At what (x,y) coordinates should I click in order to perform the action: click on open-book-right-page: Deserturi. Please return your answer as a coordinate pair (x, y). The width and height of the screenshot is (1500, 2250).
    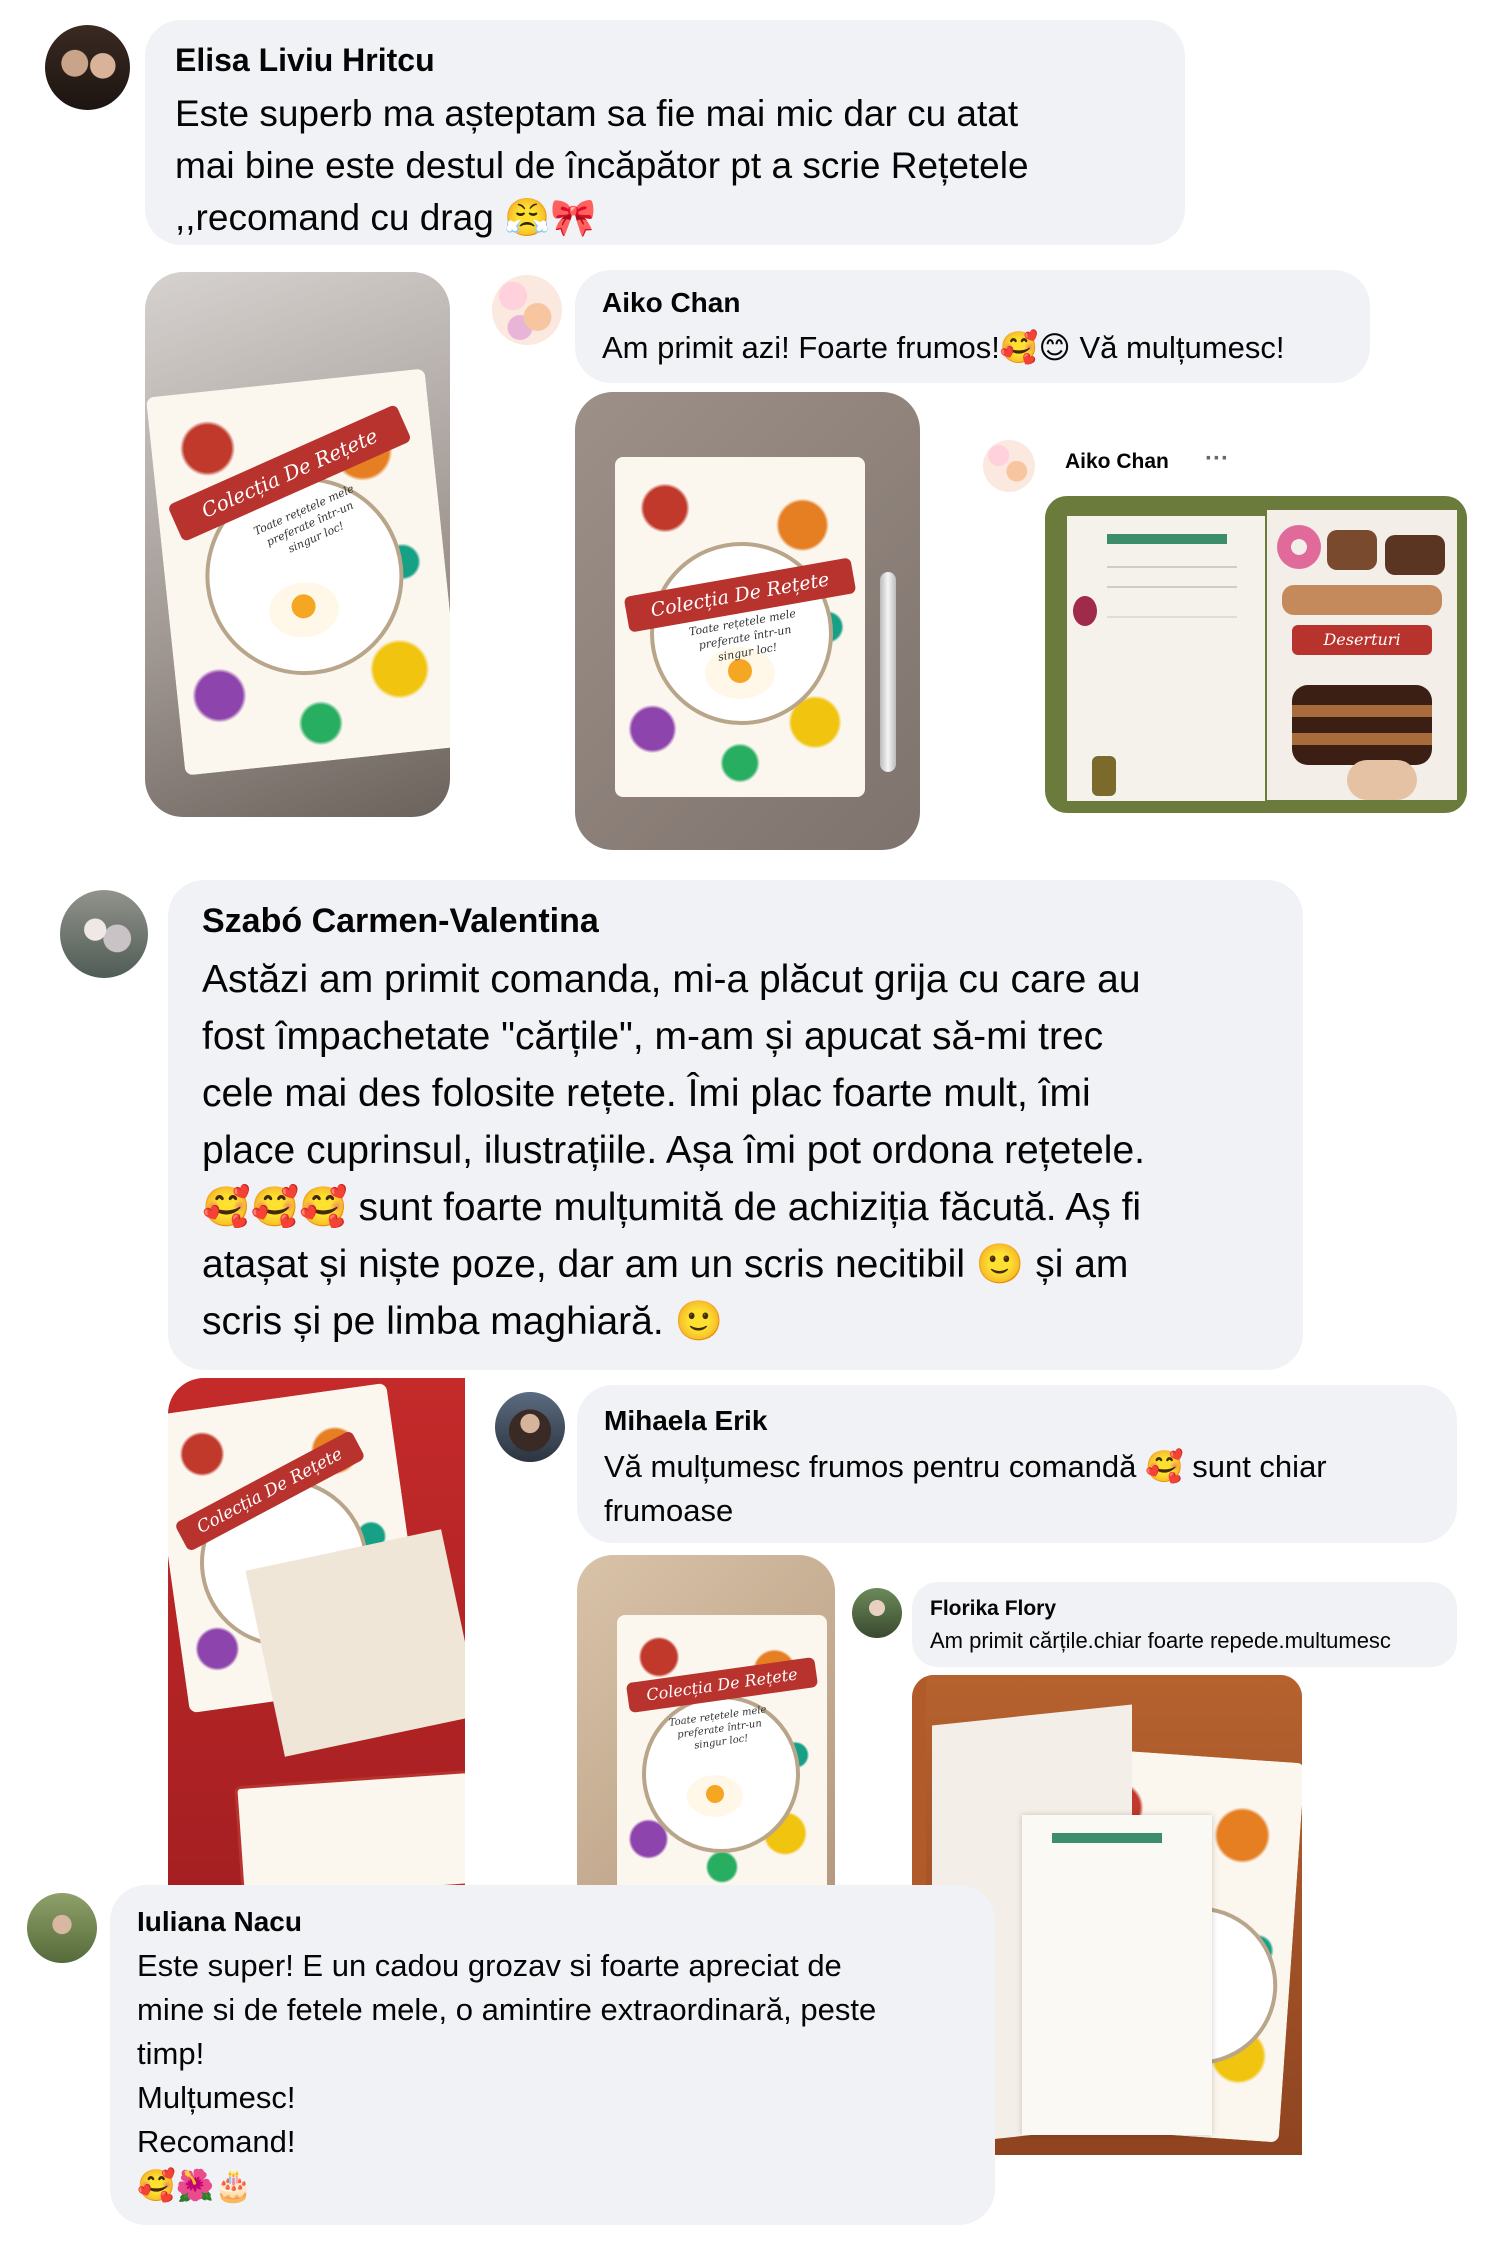
    Looking at the image, I should click on (1362, 655).